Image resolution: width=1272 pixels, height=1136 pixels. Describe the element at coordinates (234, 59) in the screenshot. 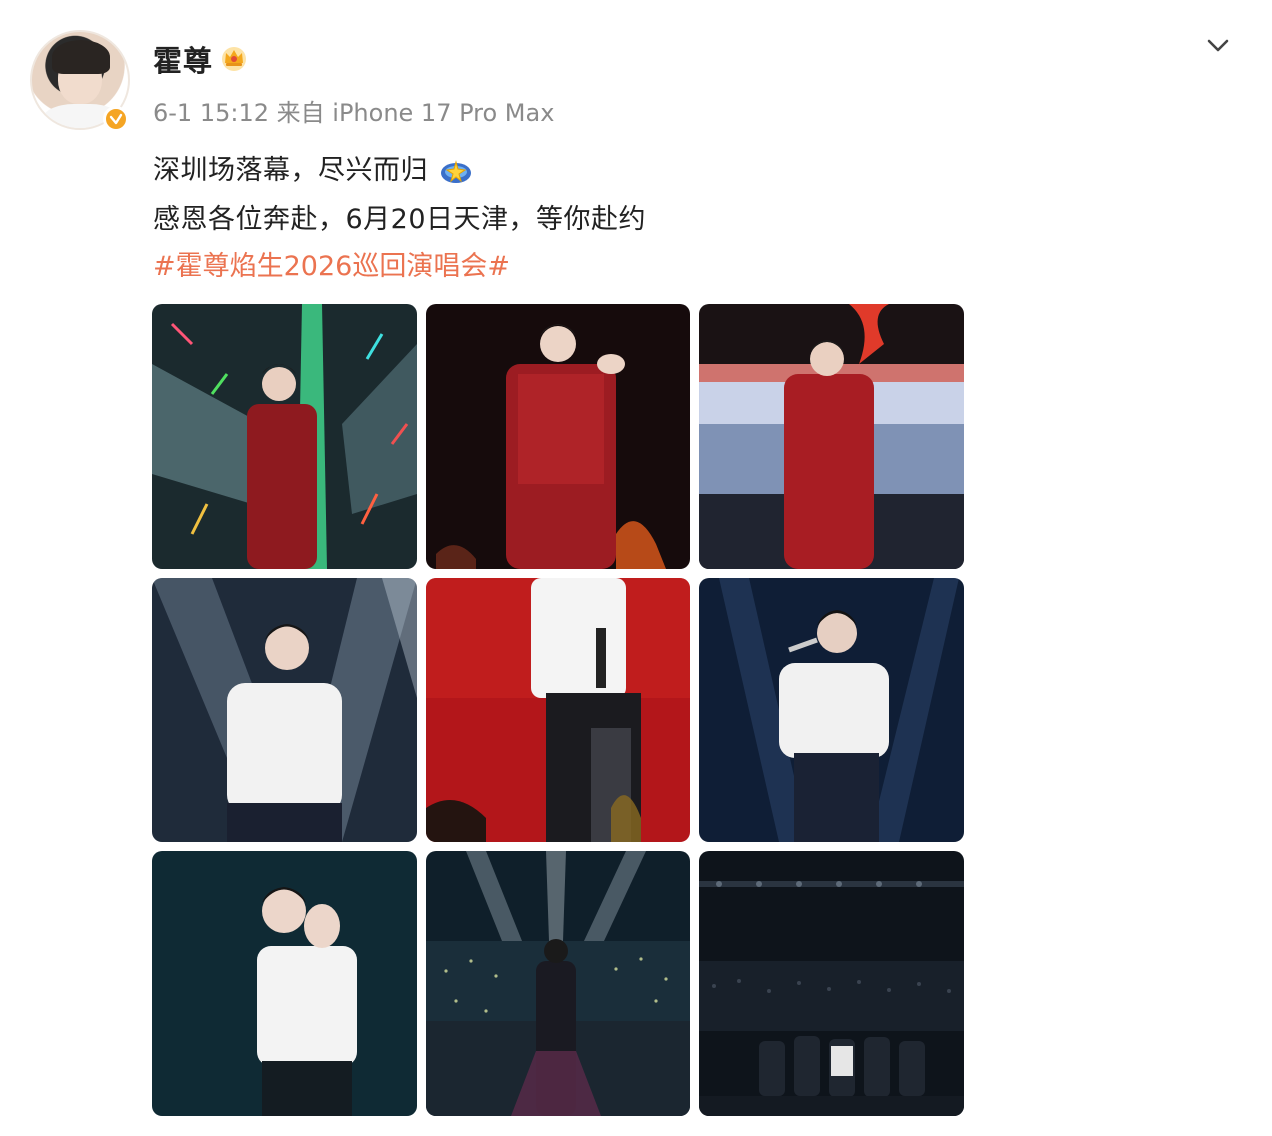

I see `crown-icon` at that location.